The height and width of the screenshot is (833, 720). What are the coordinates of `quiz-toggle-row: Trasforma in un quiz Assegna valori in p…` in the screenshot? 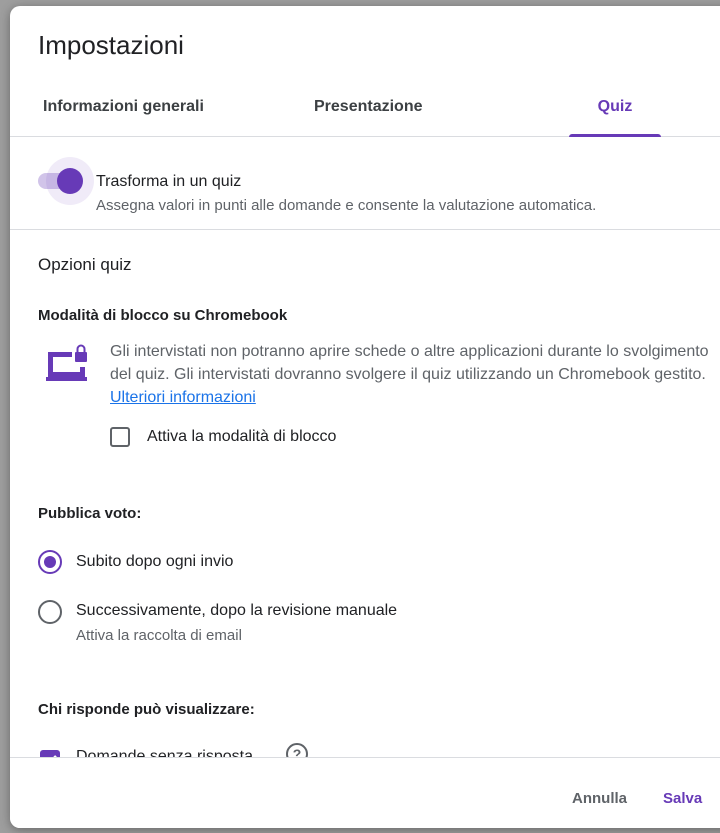 It's located at (365, 183).